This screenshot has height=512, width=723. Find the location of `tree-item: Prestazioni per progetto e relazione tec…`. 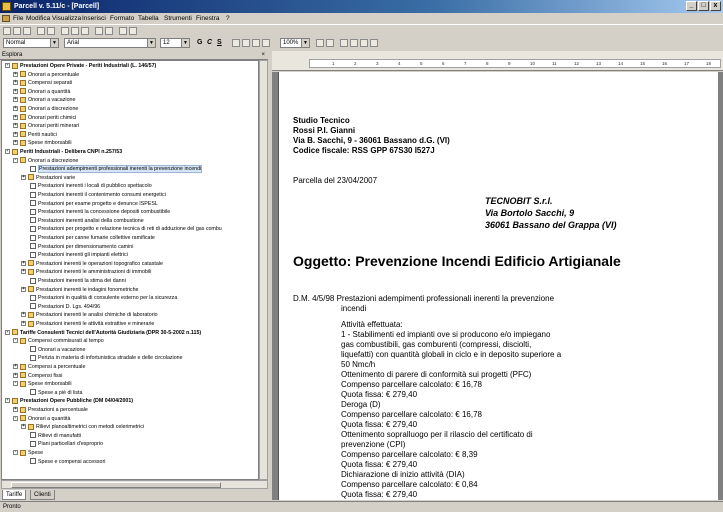

tree-item: Prestazioni per progetto e relazione tec… is located at coordinates (121, 229).